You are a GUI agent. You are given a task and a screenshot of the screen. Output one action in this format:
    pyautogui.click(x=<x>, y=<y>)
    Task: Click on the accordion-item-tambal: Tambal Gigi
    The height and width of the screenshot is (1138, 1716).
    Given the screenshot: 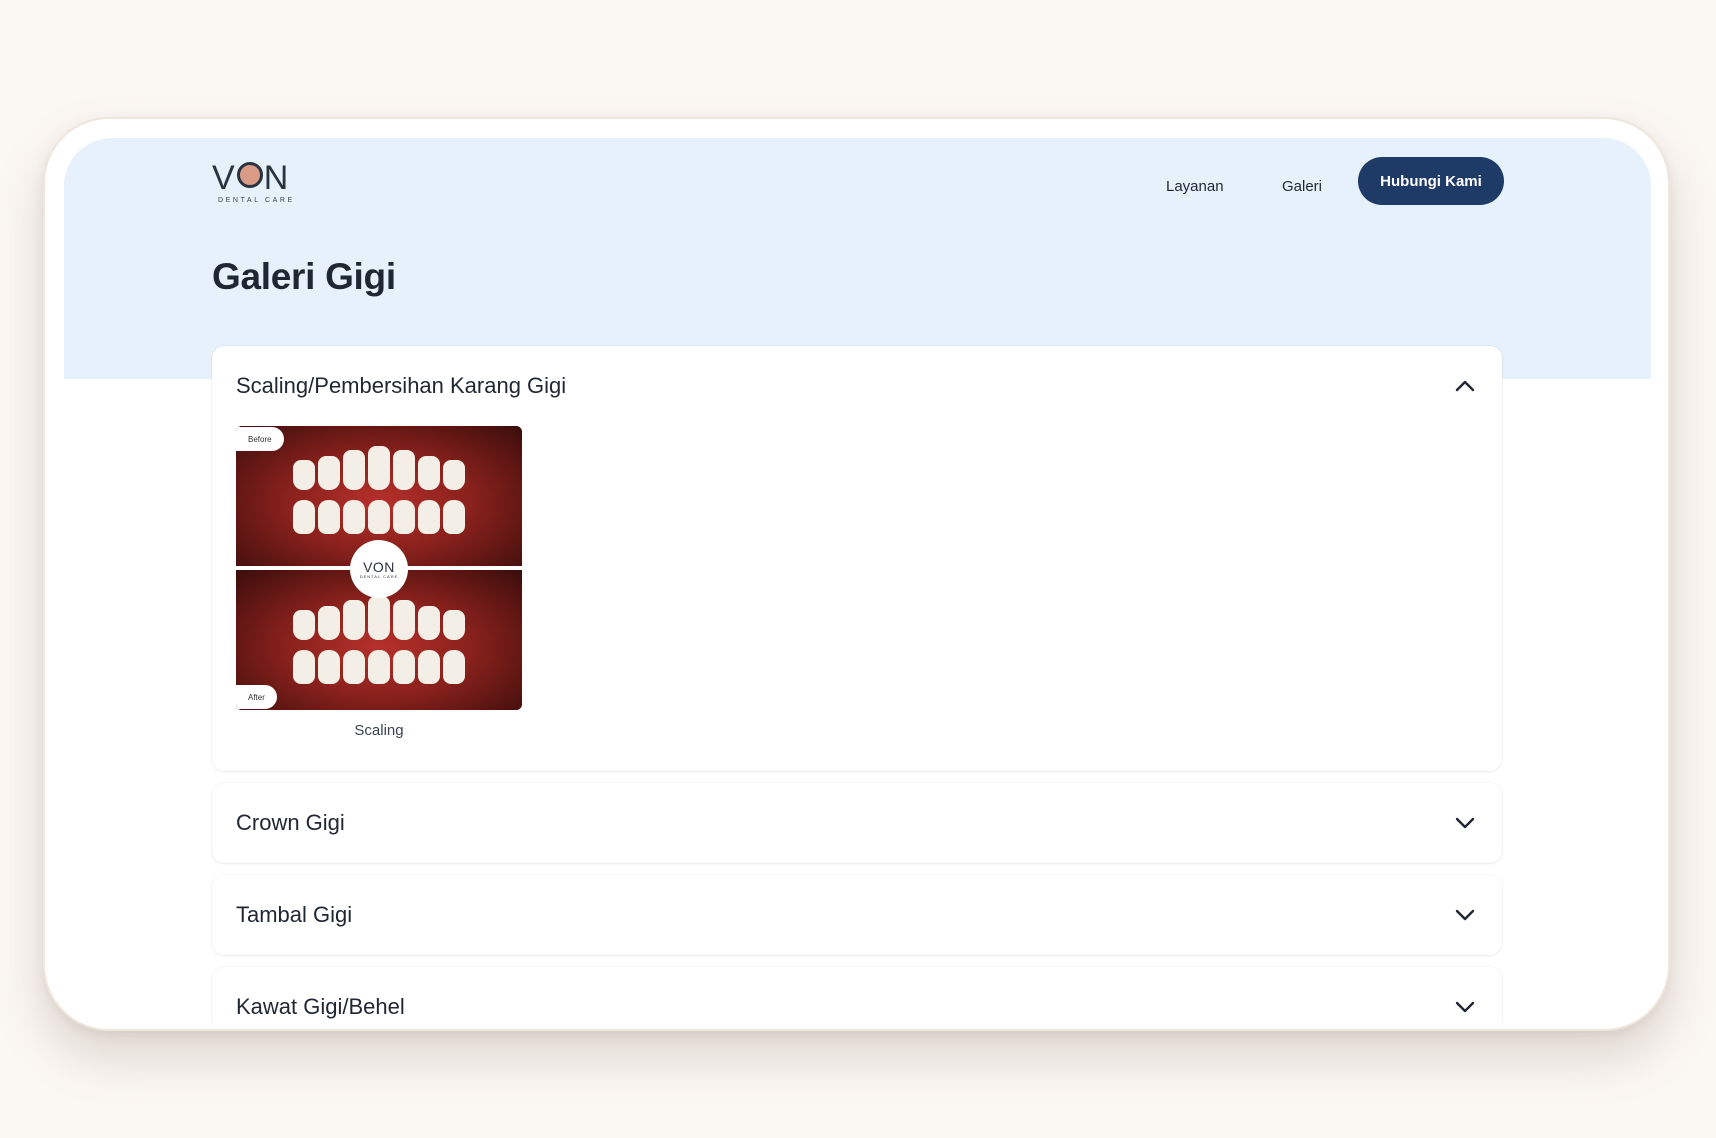 What is the action you would take?
    pyautogui.click(x=857, y=915)
    